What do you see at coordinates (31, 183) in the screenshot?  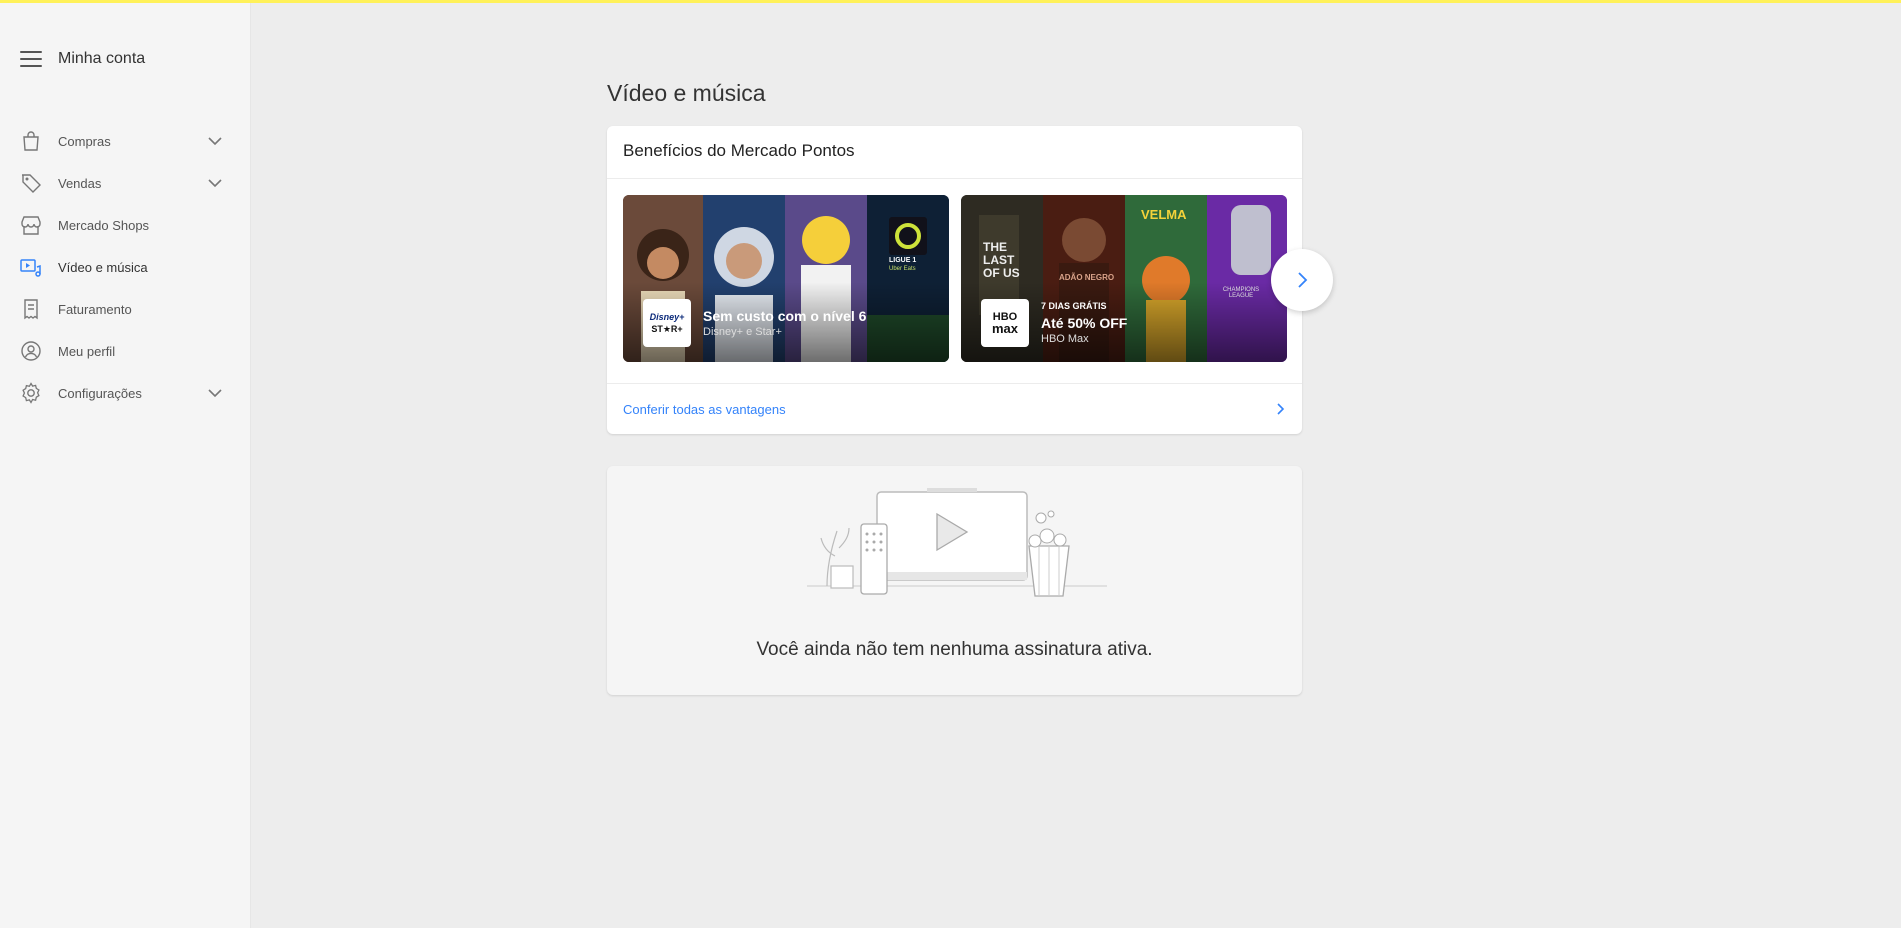 I see `tag-icon` at bounding box center [31, 183].